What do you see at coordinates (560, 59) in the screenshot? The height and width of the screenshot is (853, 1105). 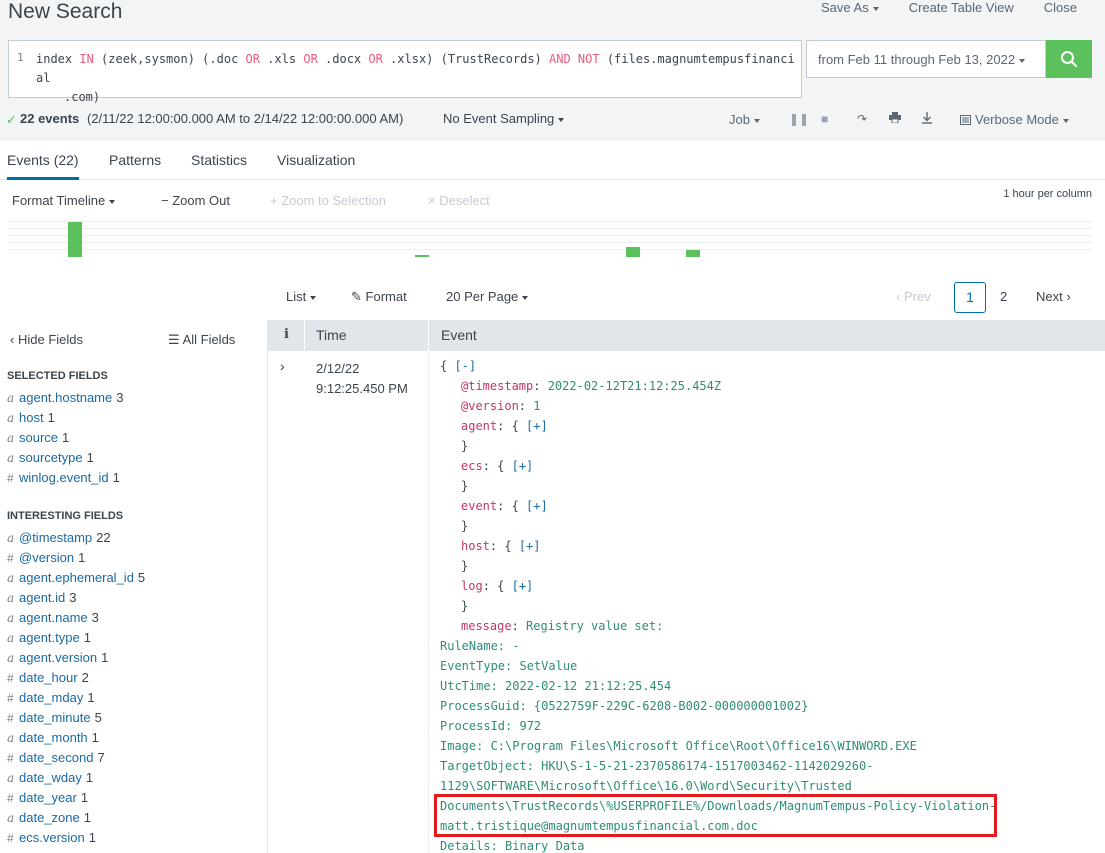 I see `query-keyword: AND` at bounding box center [560, 59].